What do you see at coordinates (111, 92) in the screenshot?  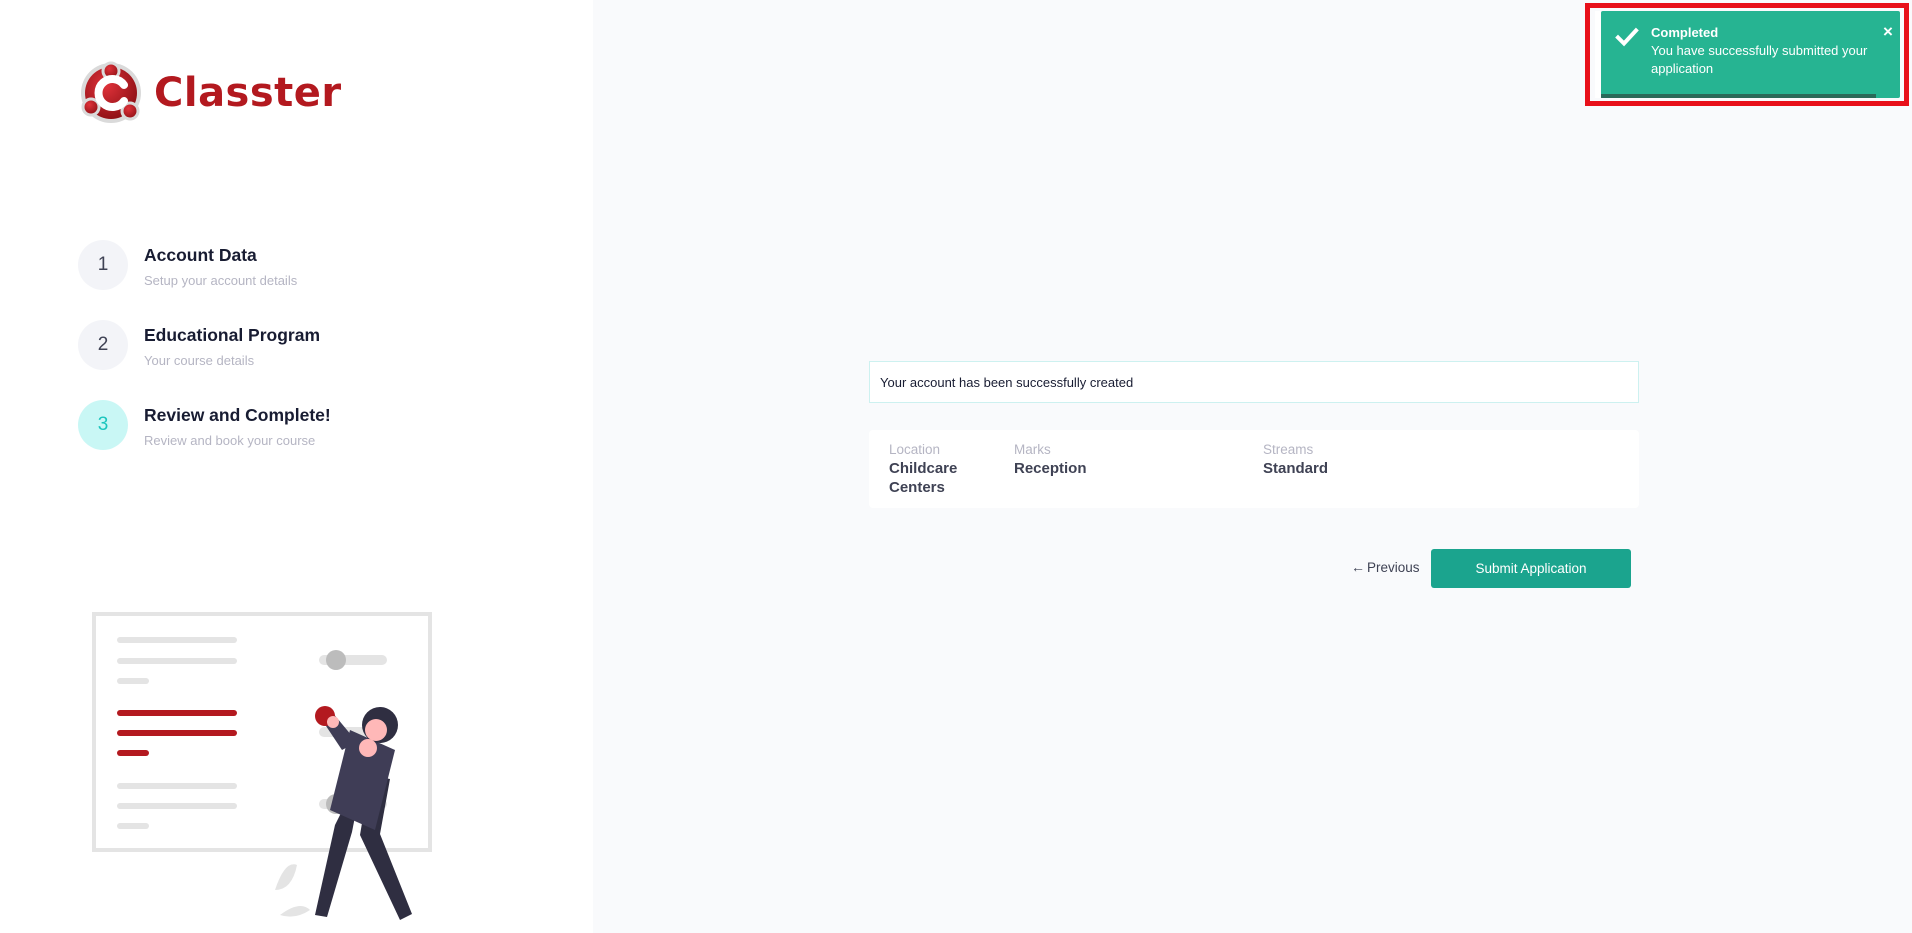 I see `classter-logo-icon` at bounding box center [111, 92].